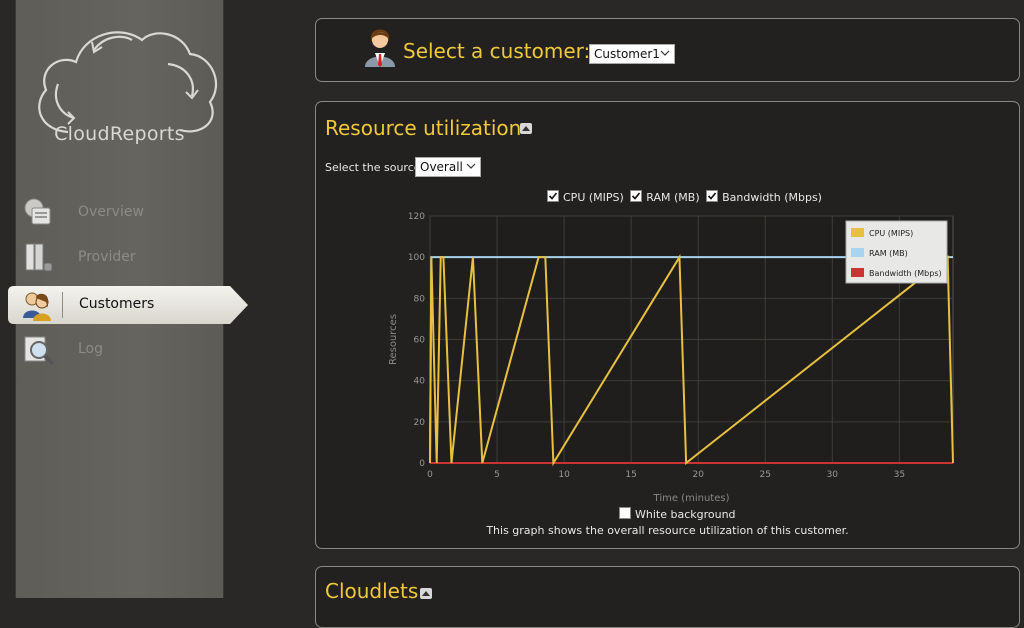 The height and width of the screenshot is (628, 1024). What do you see at coordinates (91, 349) in the screenshot?
I see `sidebar-item-label: Log` at bounding box center [91, 349].